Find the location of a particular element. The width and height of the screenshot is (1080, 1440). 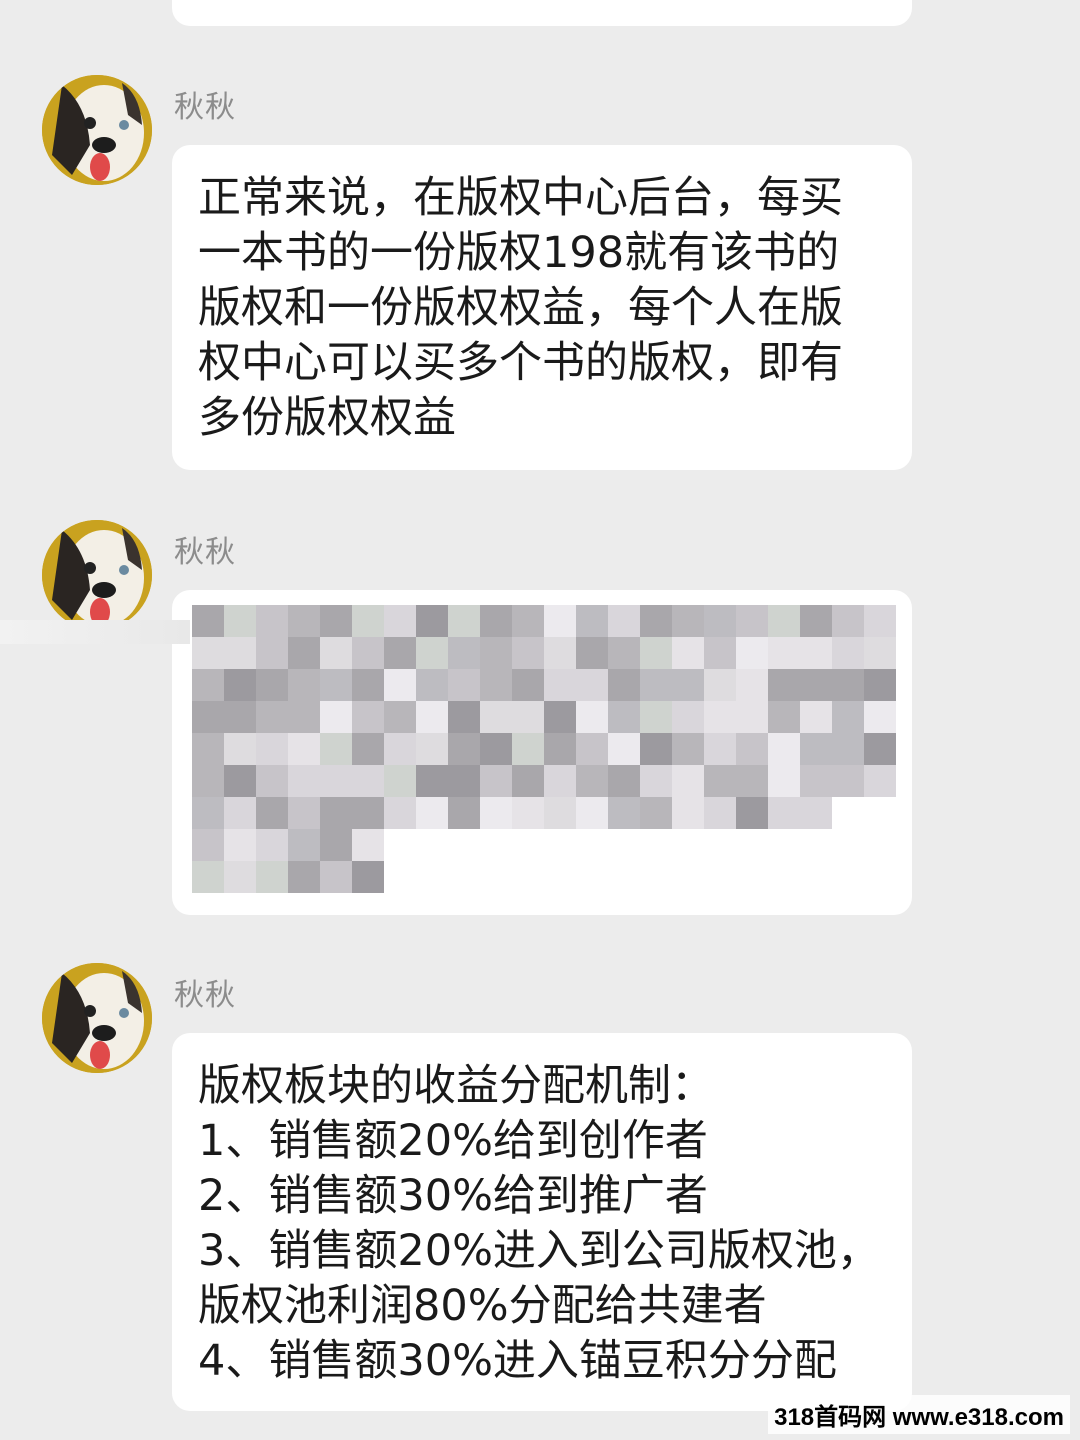

blur-strip is located at coordinates (95, 632).